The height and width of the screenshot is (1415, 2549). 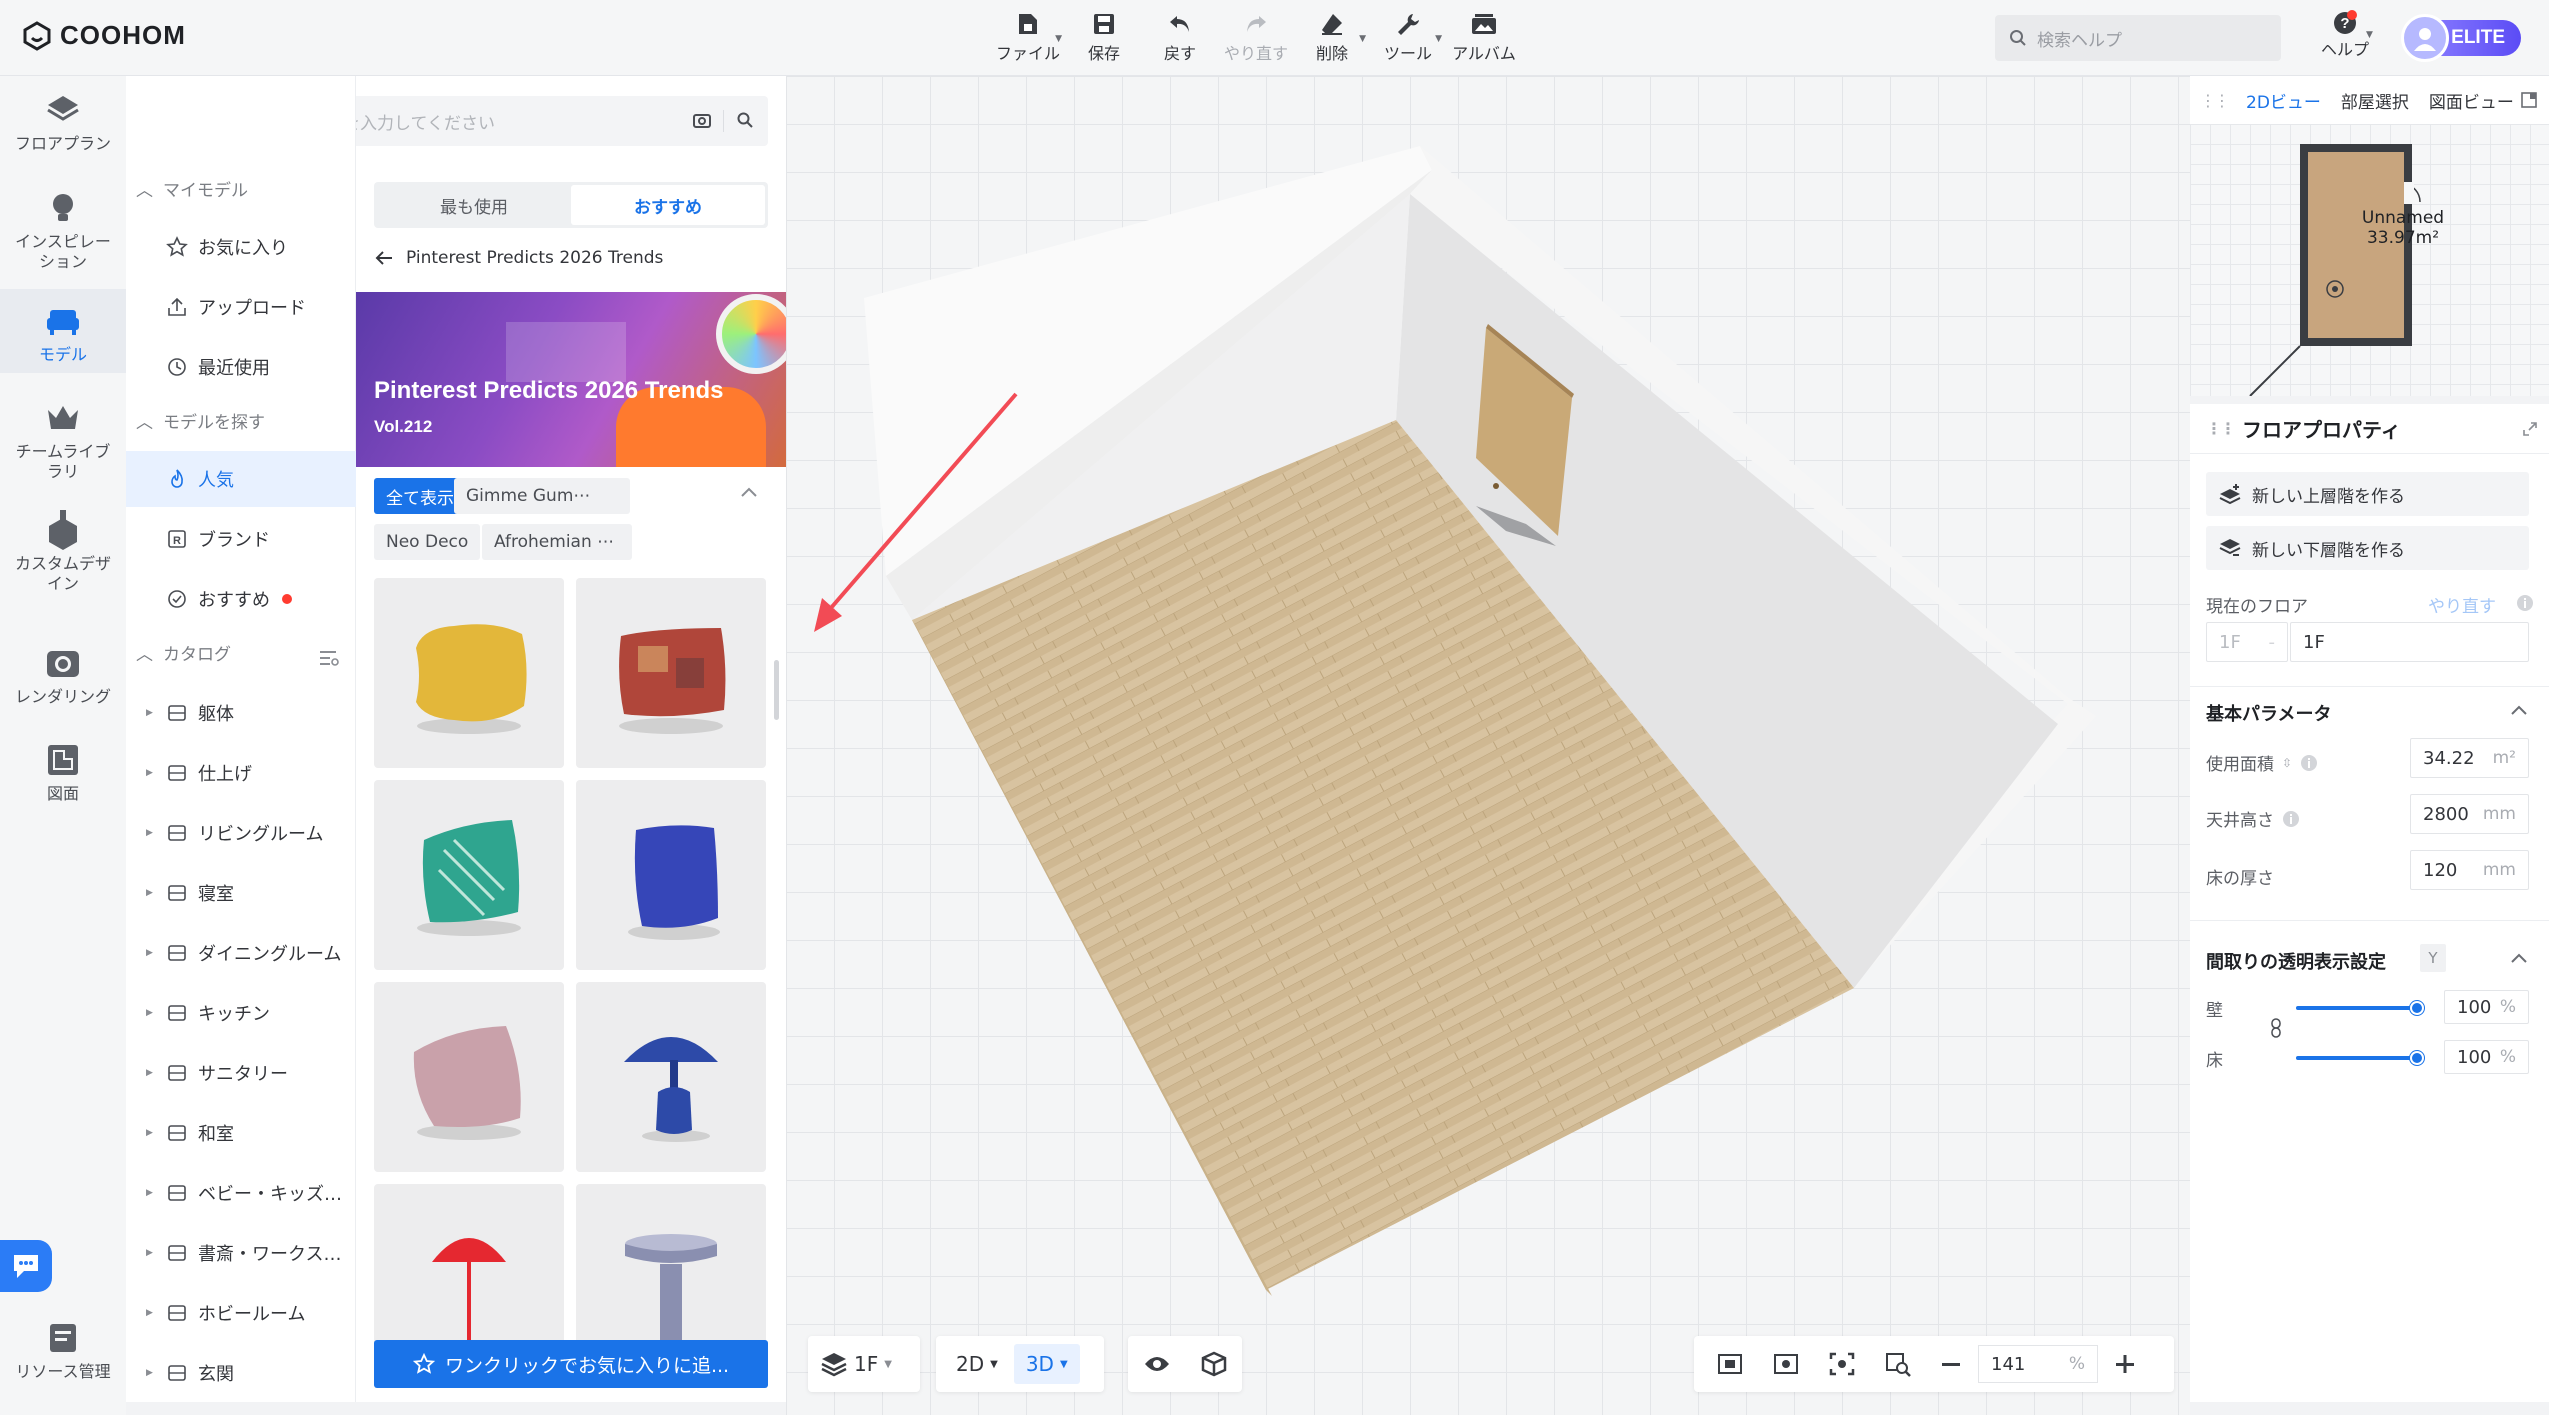 I want to click on album-button: アルバム, so click(x=1484, y=38).